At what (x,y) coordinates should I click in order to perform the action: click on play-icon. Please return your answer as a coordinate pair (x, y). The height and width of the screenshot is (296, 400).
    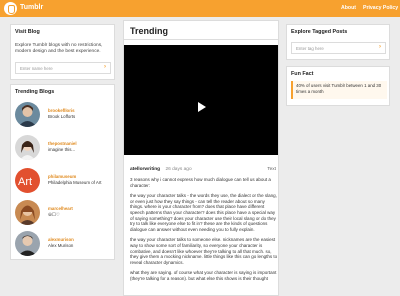
    Looking at the image, I should click on (202, 107).